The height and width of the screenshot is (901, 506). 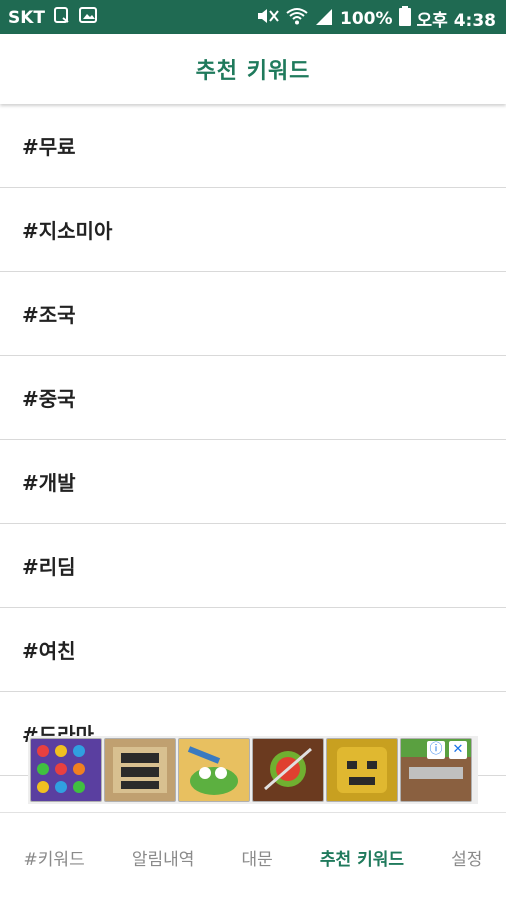 I want to click on keyword-item: #무료, so click(x=253, y=146).